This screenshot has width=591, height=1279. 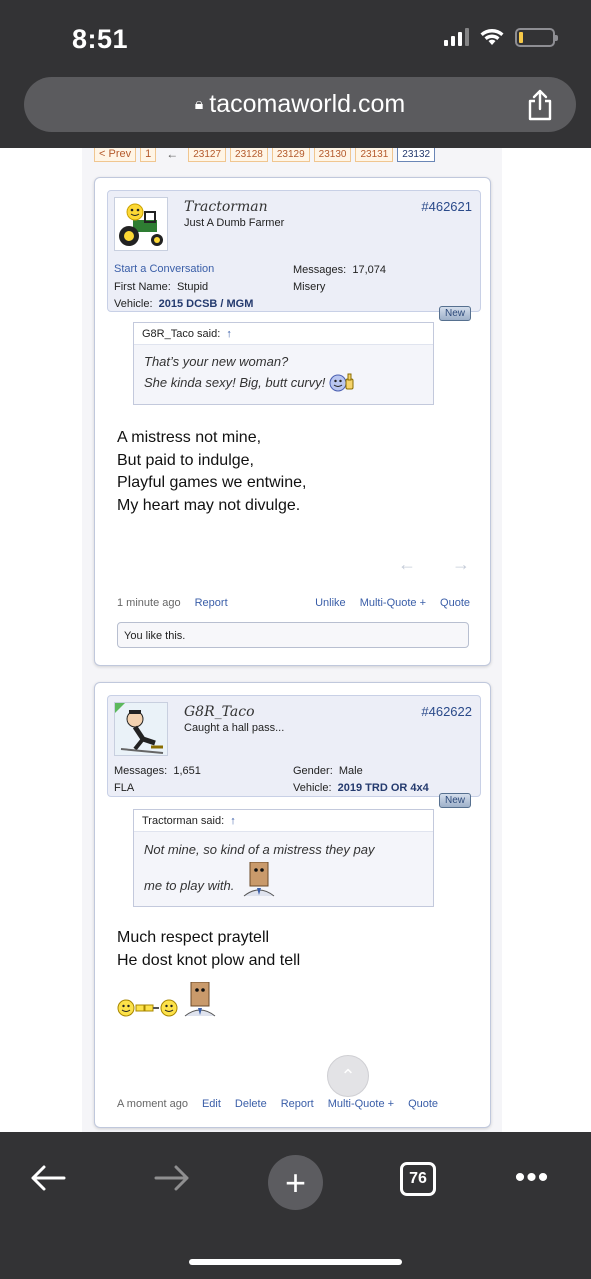 I want to click on status-icons, so click(x=501, y=37).